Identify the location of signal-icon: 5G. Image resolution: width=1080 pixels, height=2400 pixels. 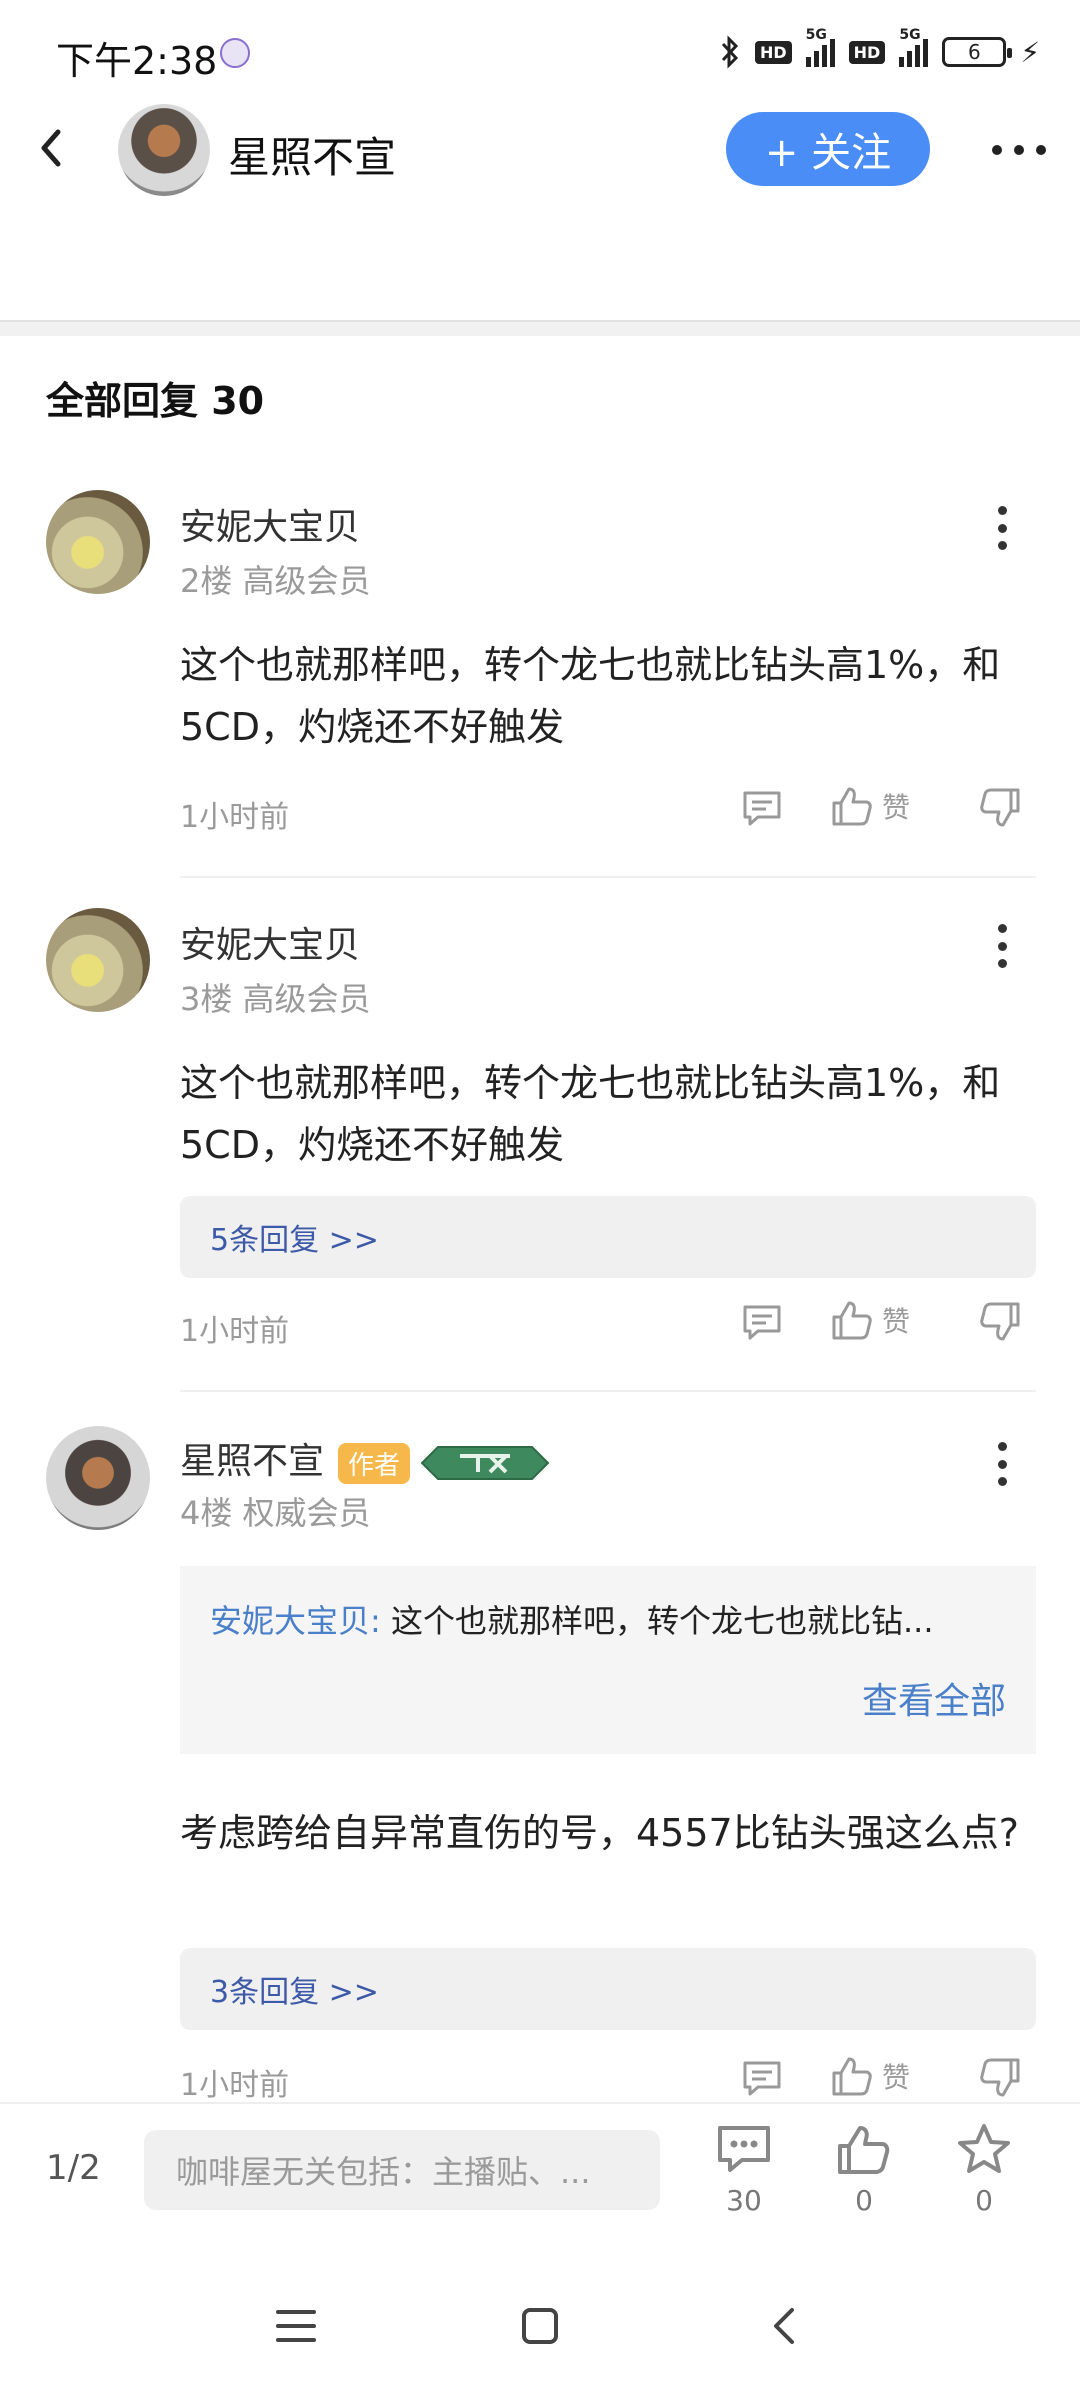
(820, 47).